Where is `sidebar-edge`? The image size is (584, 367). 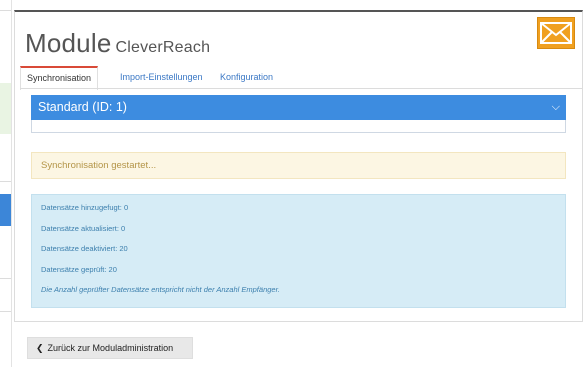
sidebar-edge is located at coordinates (6, 183).